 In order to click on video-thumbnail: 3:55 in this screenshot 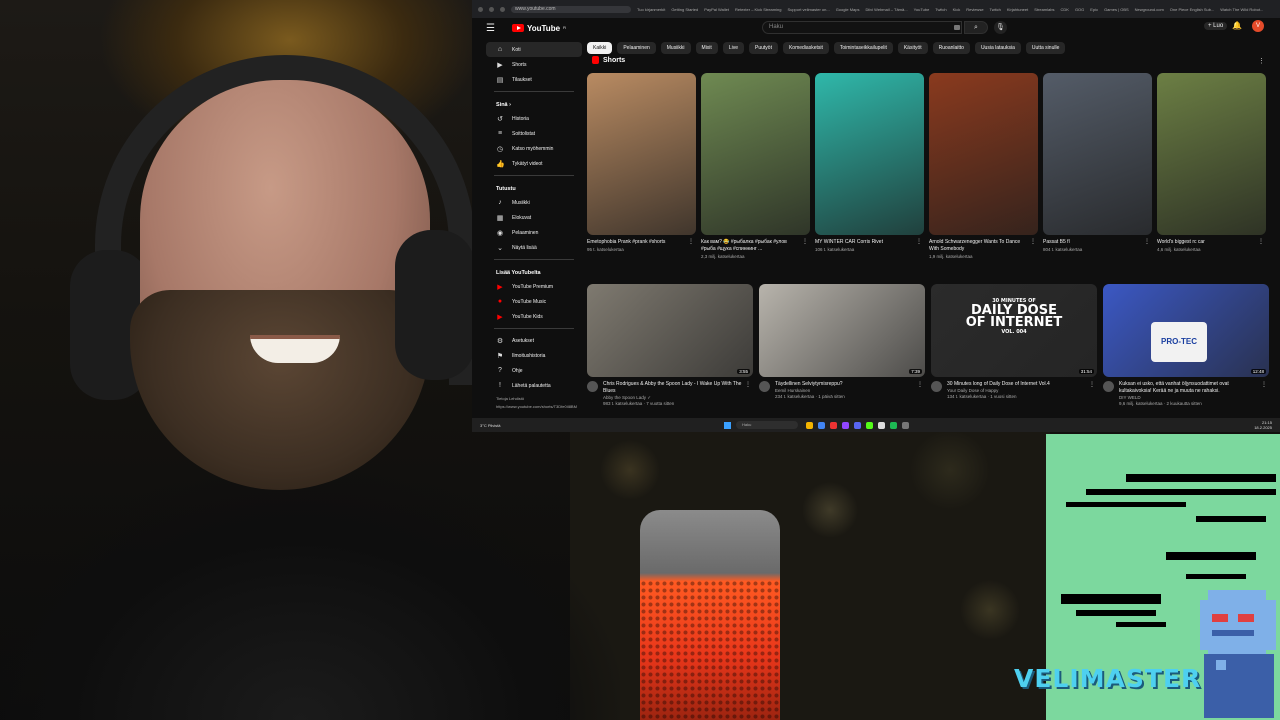, I will do `click(670, 330)`.